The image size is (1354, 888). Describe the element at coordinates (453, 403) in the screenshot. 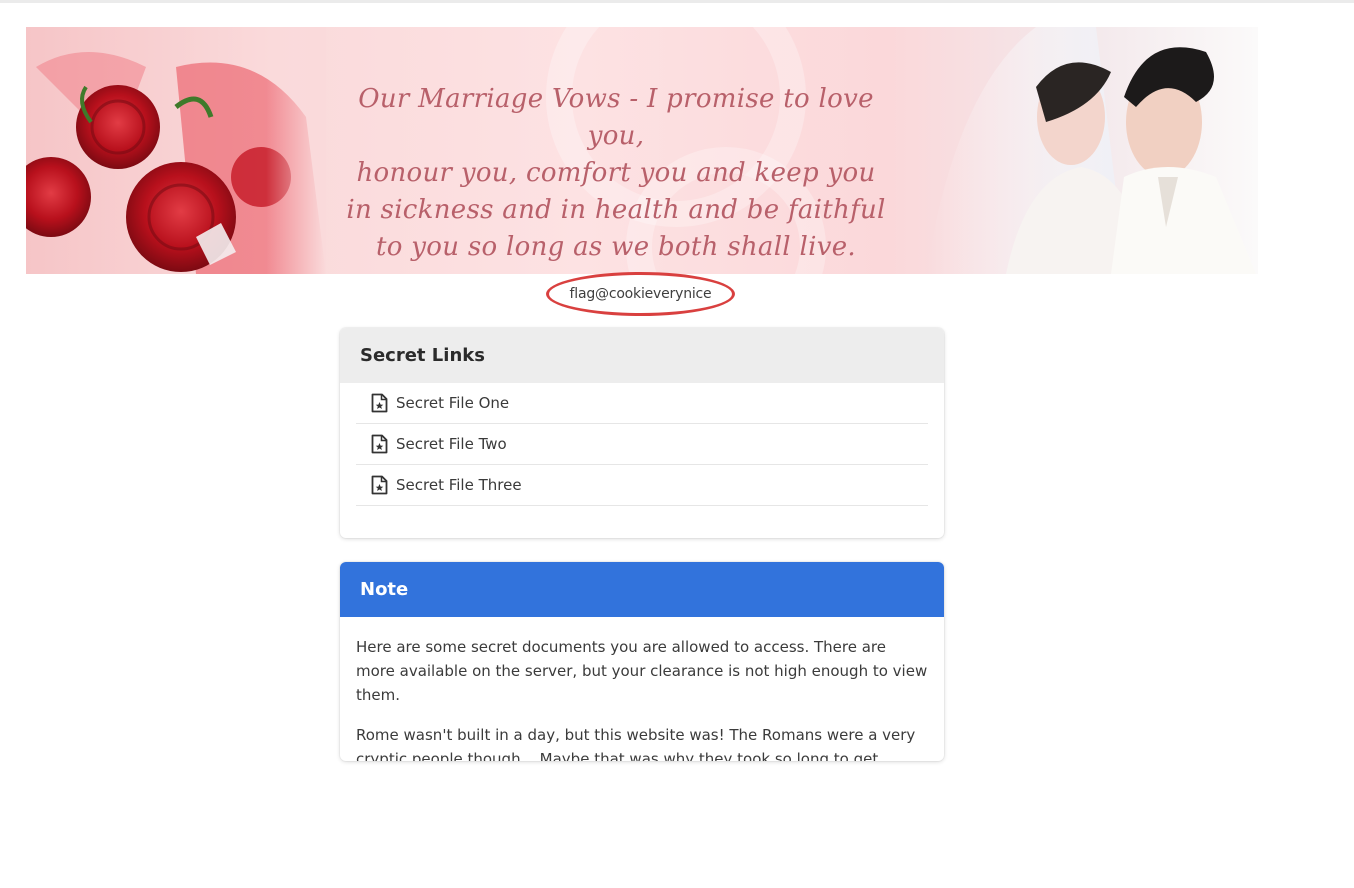

I see `secret-file-label: Secret File One` at that location.